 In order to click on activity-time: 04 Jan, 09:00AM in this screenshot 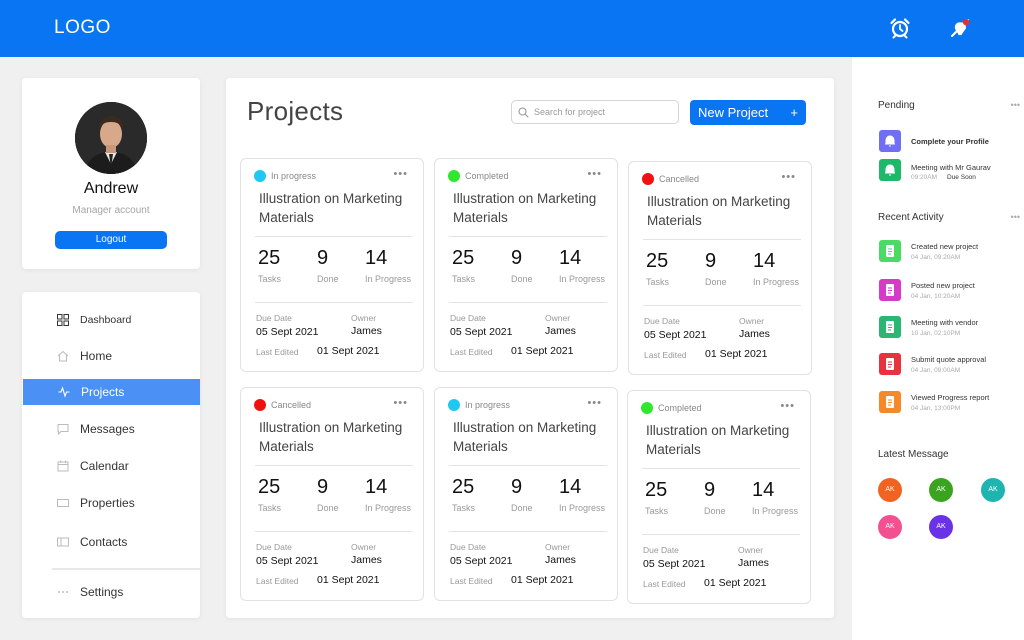, I will do `click(936, 370)`.